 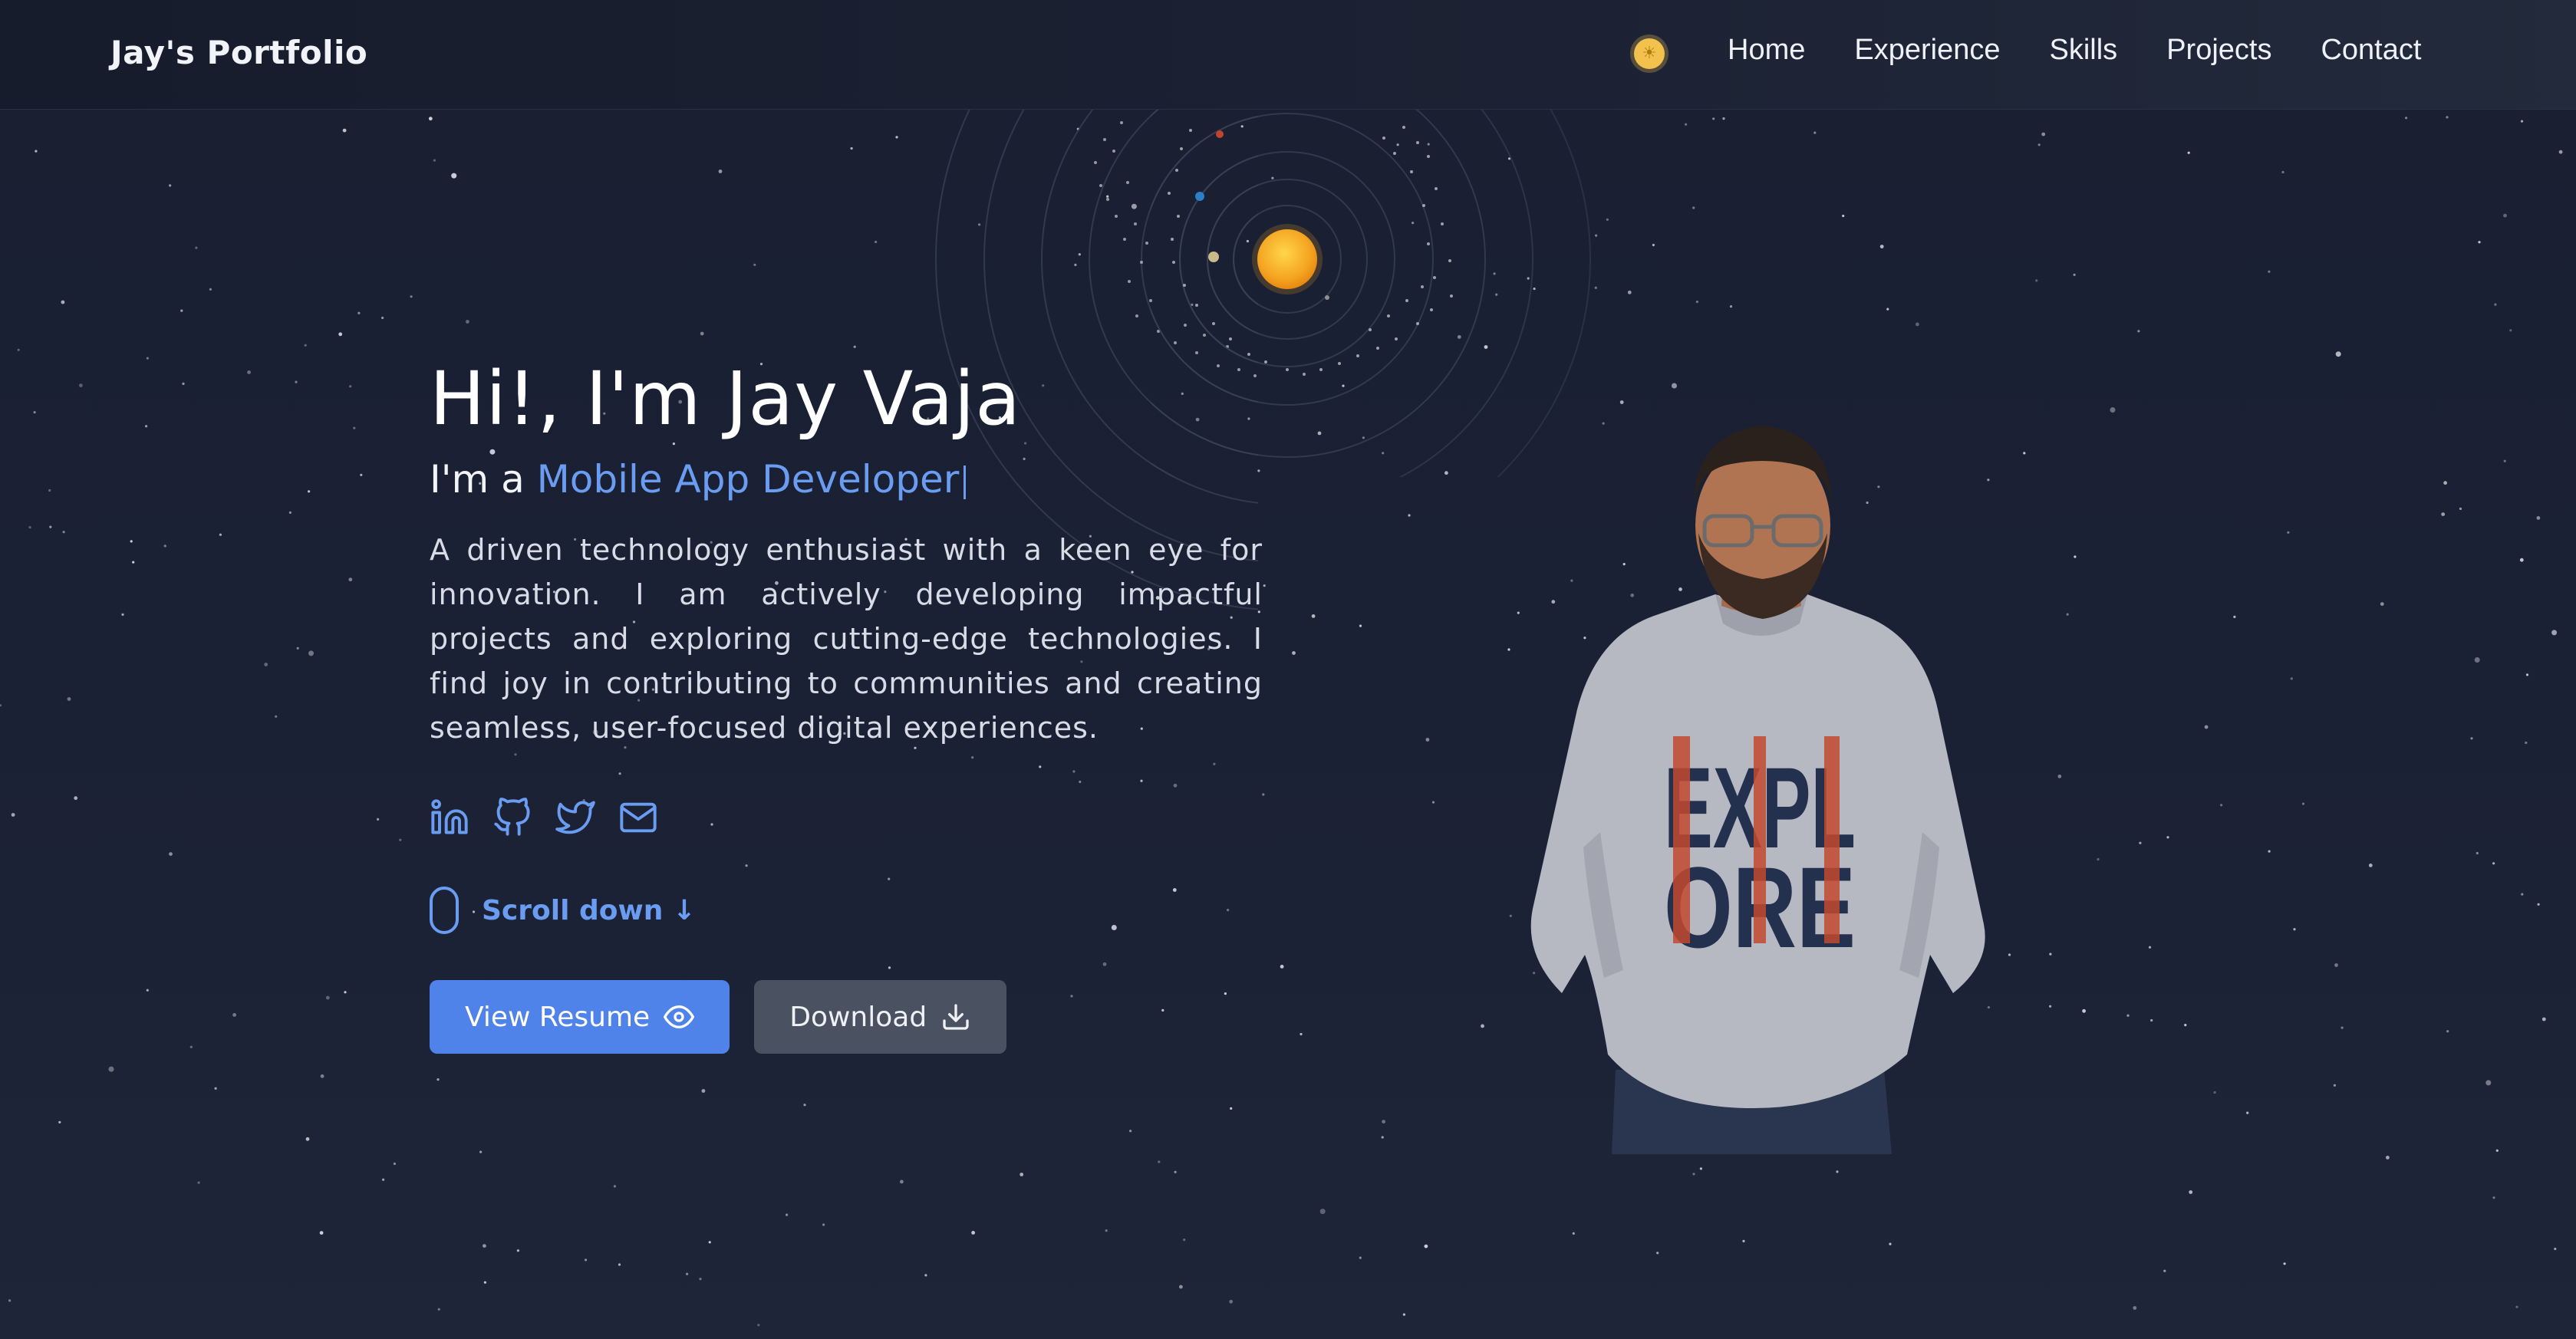 I want to click on nav-home-link: Home, so click(x=1766, y=51).